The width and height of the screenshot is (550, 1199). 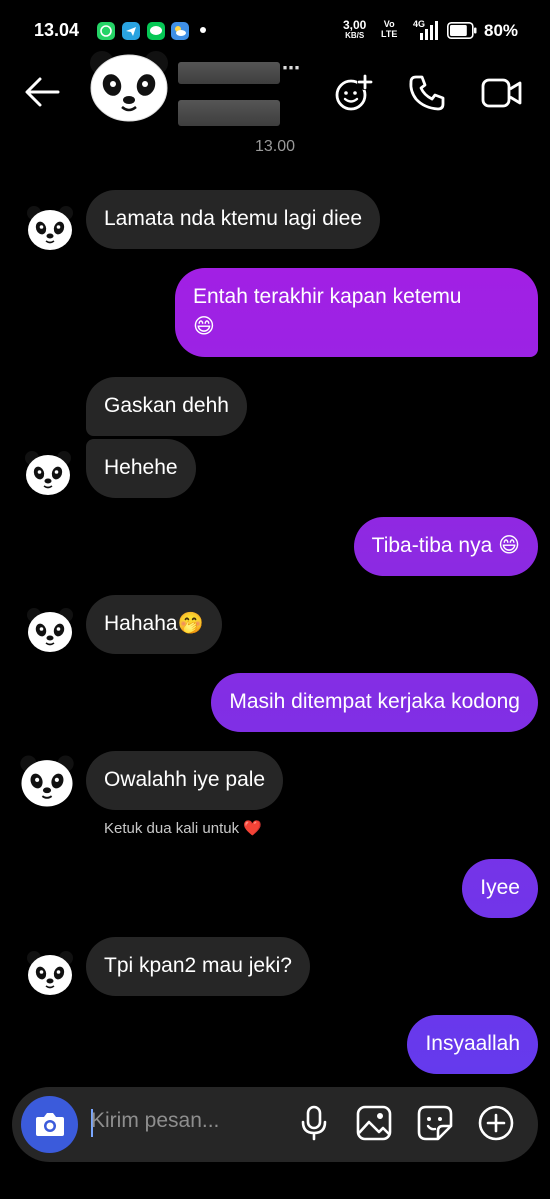 What do you see at coordinates (229, 113) in the screenshot?
I see `contact-username-redacted` at bounding box center [229, 113].